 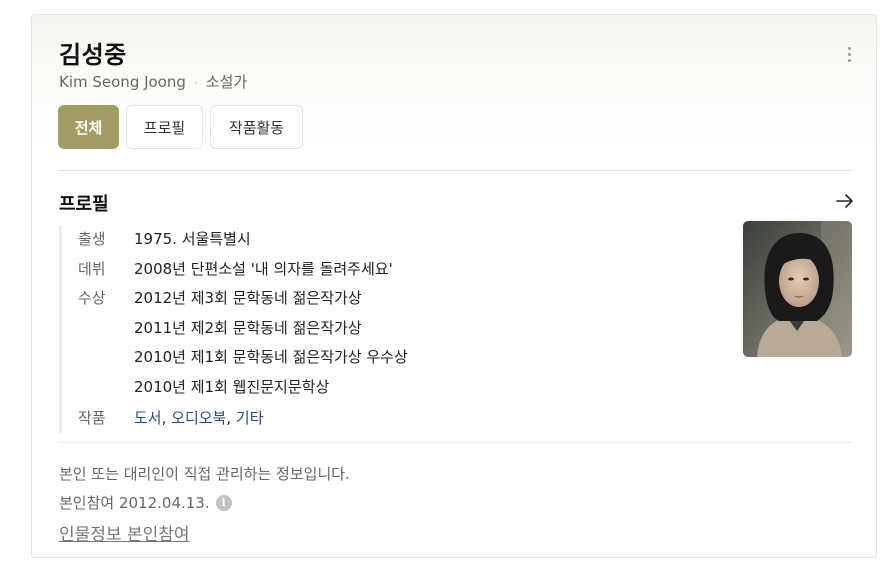 I want to click on works-link-books: 도서, so click(x=148, y=418).